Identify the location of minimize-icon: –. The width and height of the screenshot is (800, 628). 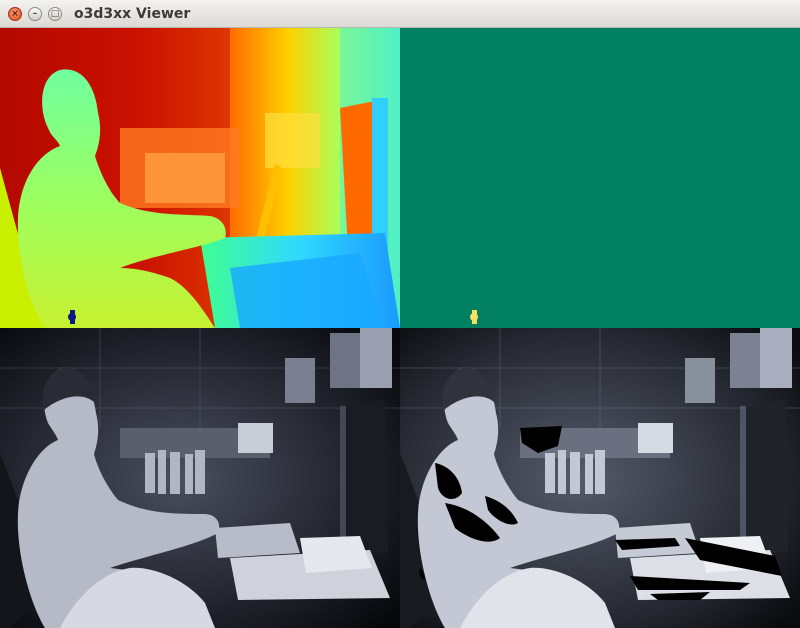
(35, 13).